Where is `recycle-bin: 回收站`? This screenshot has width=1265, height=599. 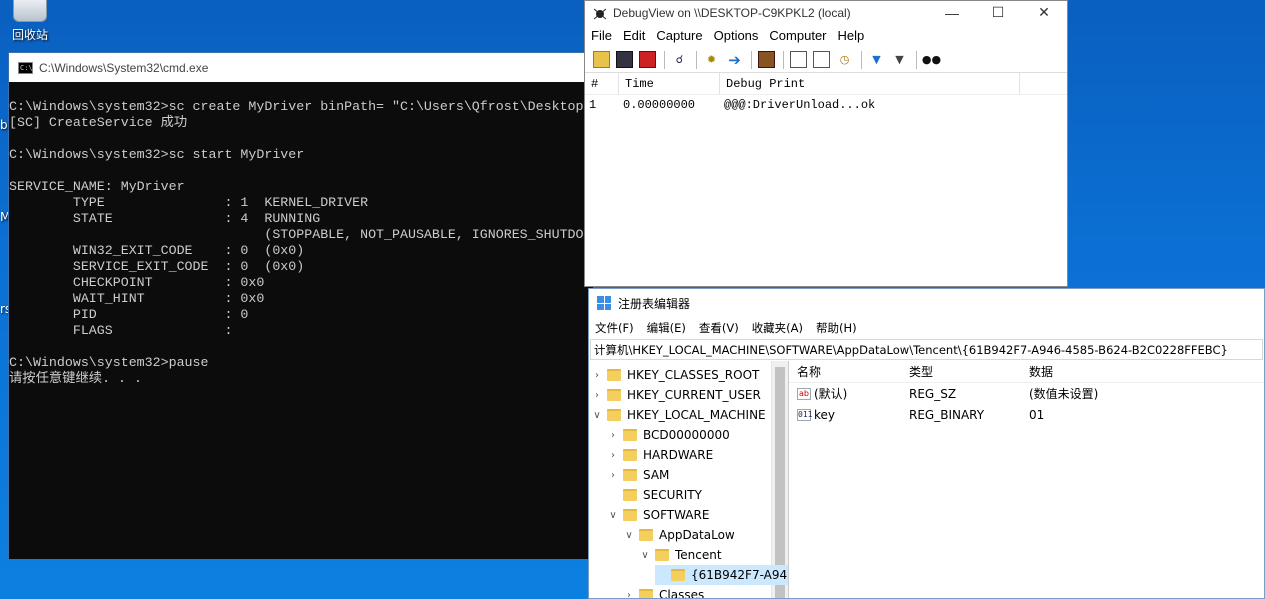 recycle-bin: 回收站 is located at coordinates (30, 21).